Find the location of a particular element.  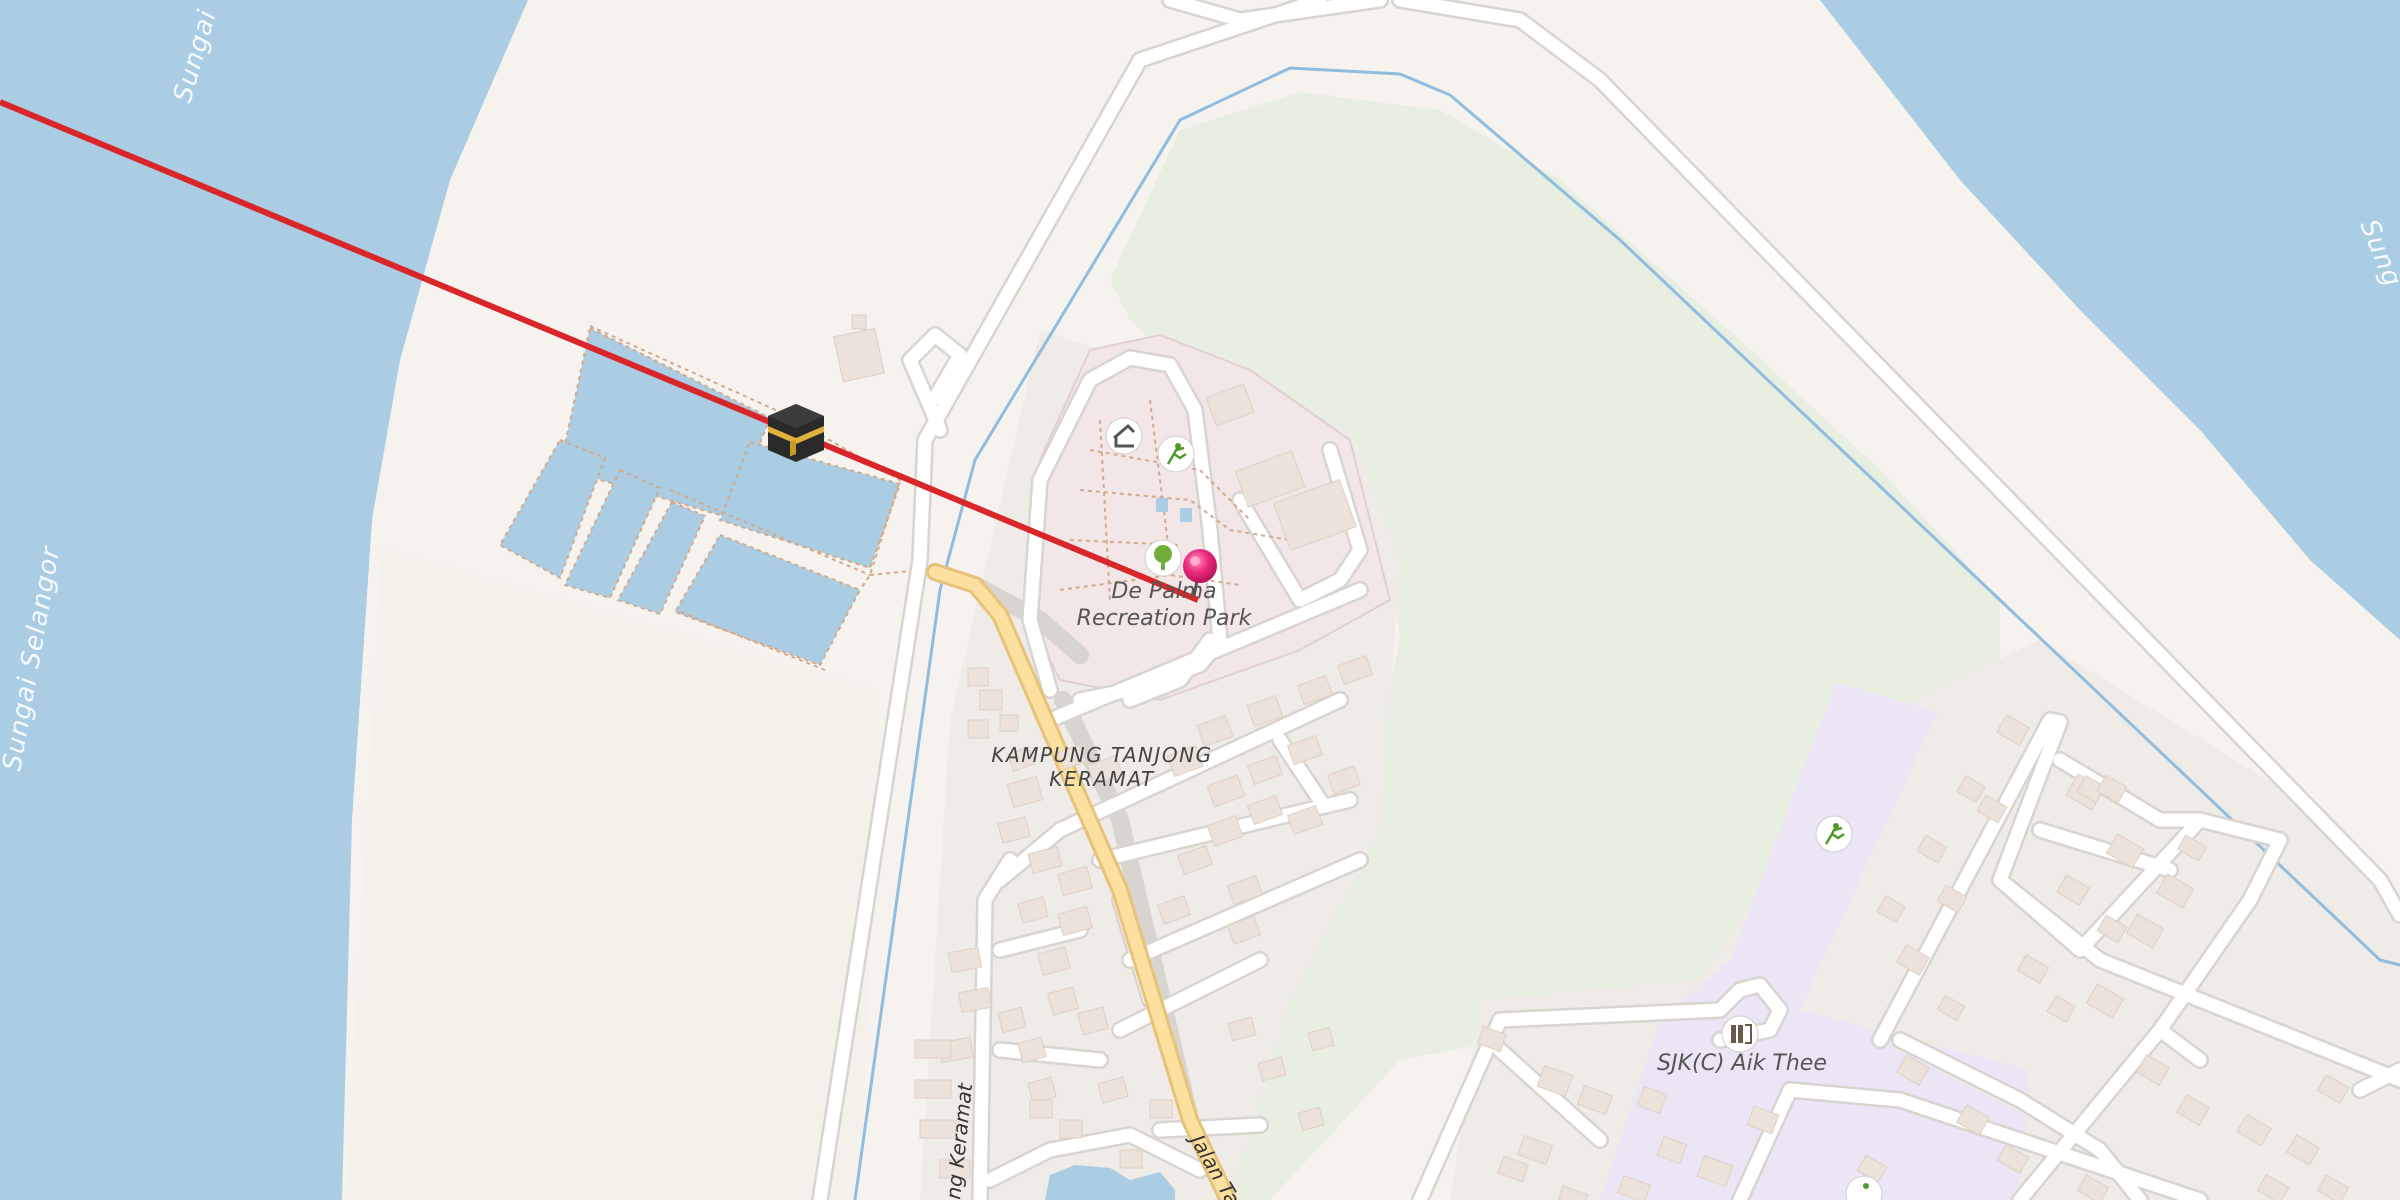

tree-icon is located at coordinates (1163, 558).